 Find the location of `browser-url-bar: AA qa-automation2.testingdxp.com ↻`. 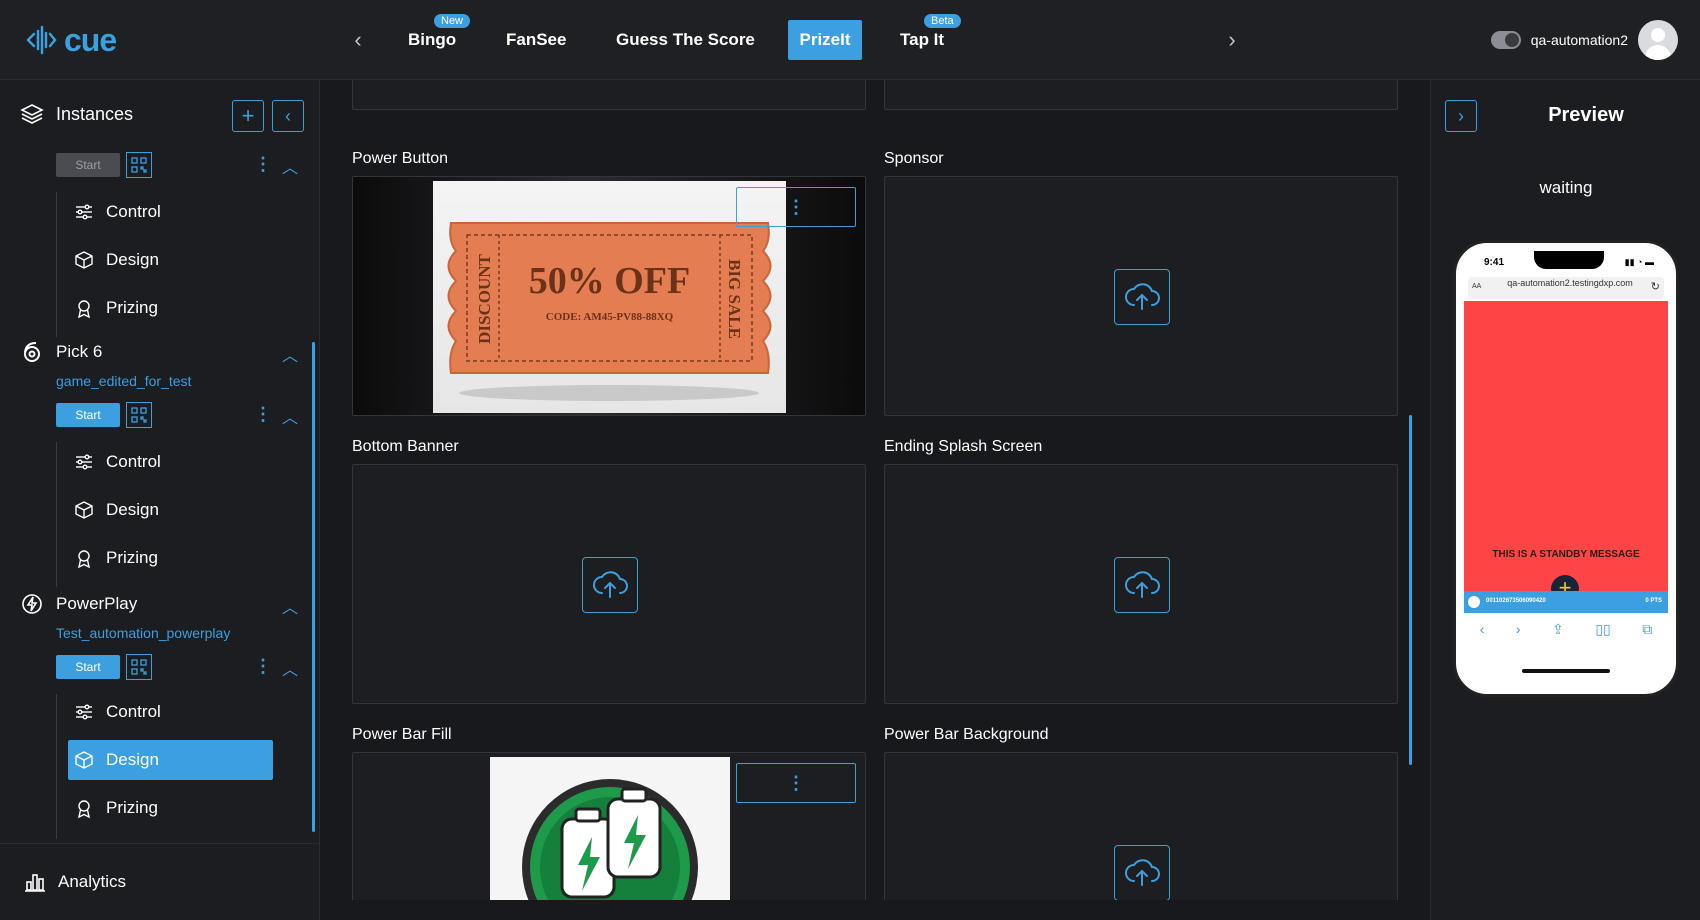

browser-url-bar: AA qa-automation2.testingdxp.com ↻ is located at coordinates (1566, 288).